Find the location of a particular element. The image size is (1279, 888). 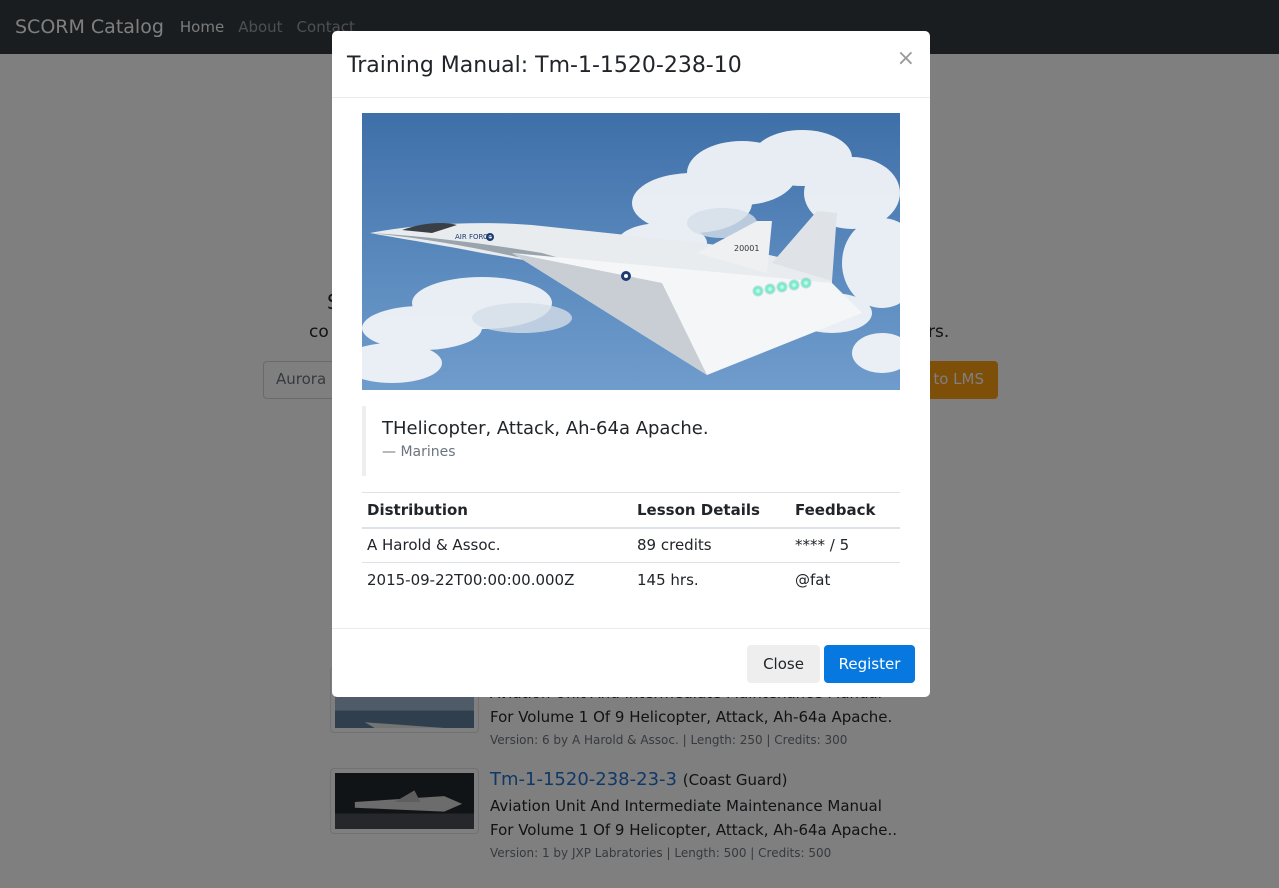

table-header-row: Distribution Lesson Details Feedback is located at coordinates (631, 510).